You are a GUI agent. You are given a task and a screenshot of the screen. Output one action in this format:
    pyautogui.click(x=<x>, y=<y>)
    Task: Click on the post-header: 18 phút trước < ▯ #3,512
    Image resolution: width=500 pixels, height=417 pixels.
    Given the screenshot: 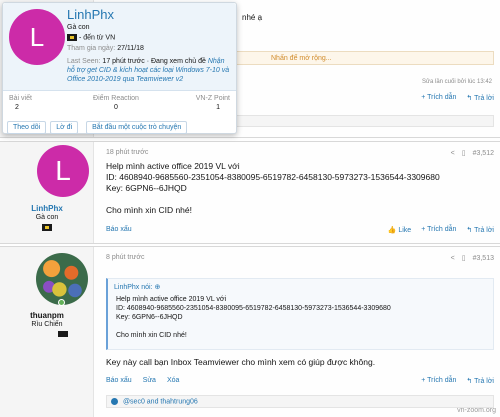 What is the action you would take?
    pyautogui.click(x=300, y=155)
    